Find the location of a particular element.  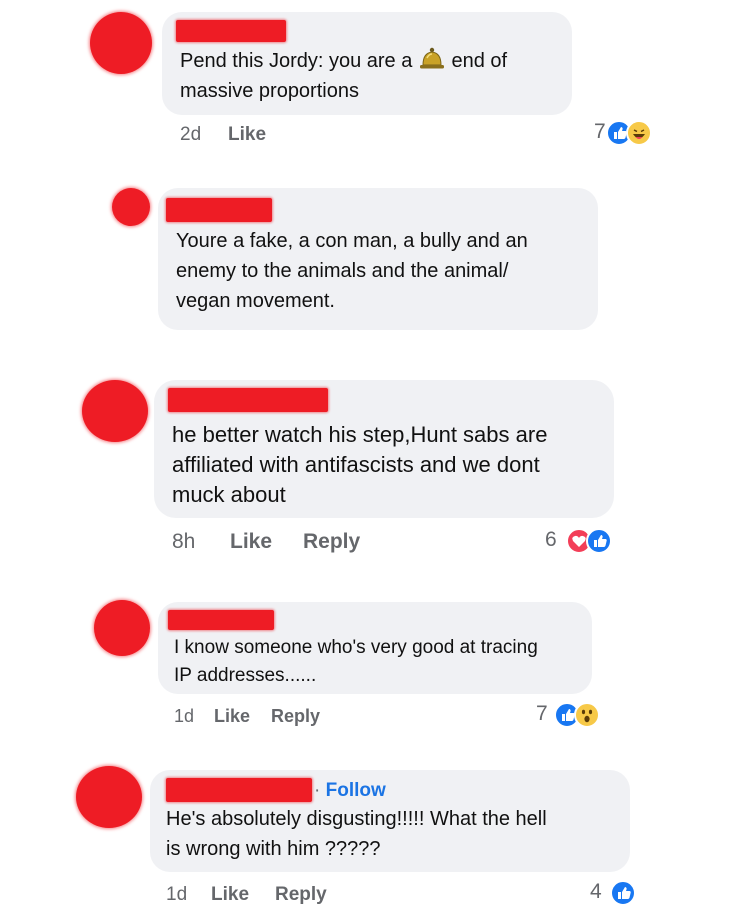

reaction-count: 4 is located at coordinates (596, 891).